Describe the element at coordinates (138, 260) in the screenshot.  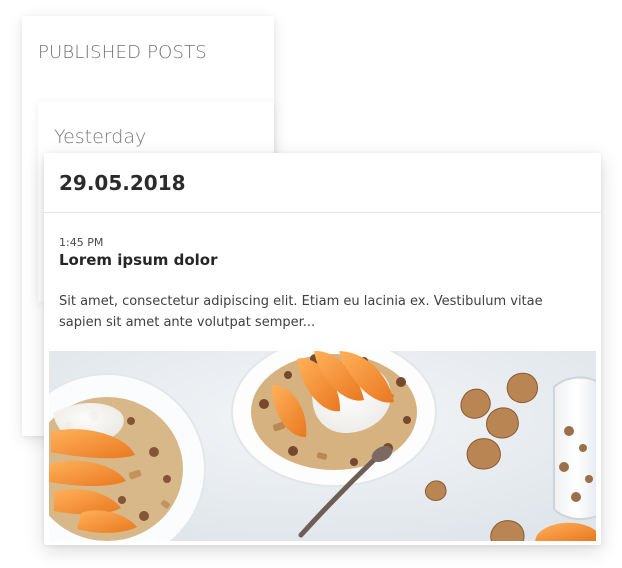
I see `post-title: Lorem ipsum dolor` at that location.